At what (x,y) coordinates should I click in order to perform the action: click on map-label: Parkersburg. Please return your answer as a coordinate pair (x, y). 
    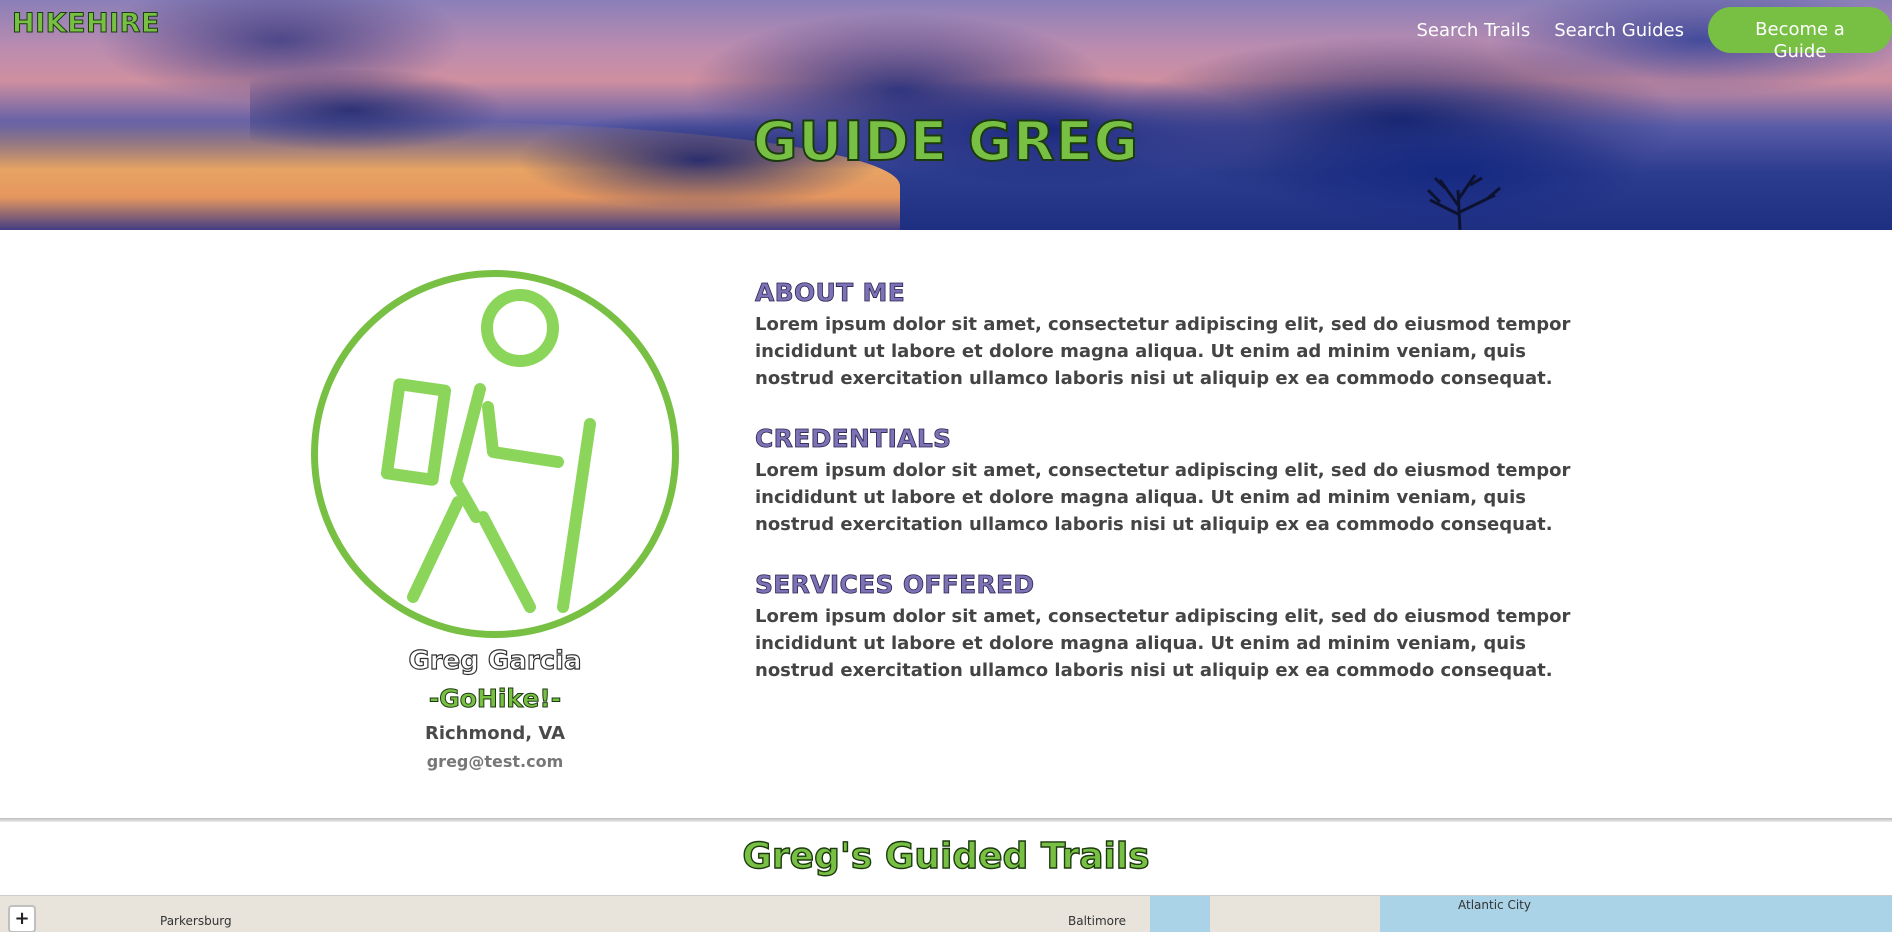
    Looking at the image, I should click on (196, 921).